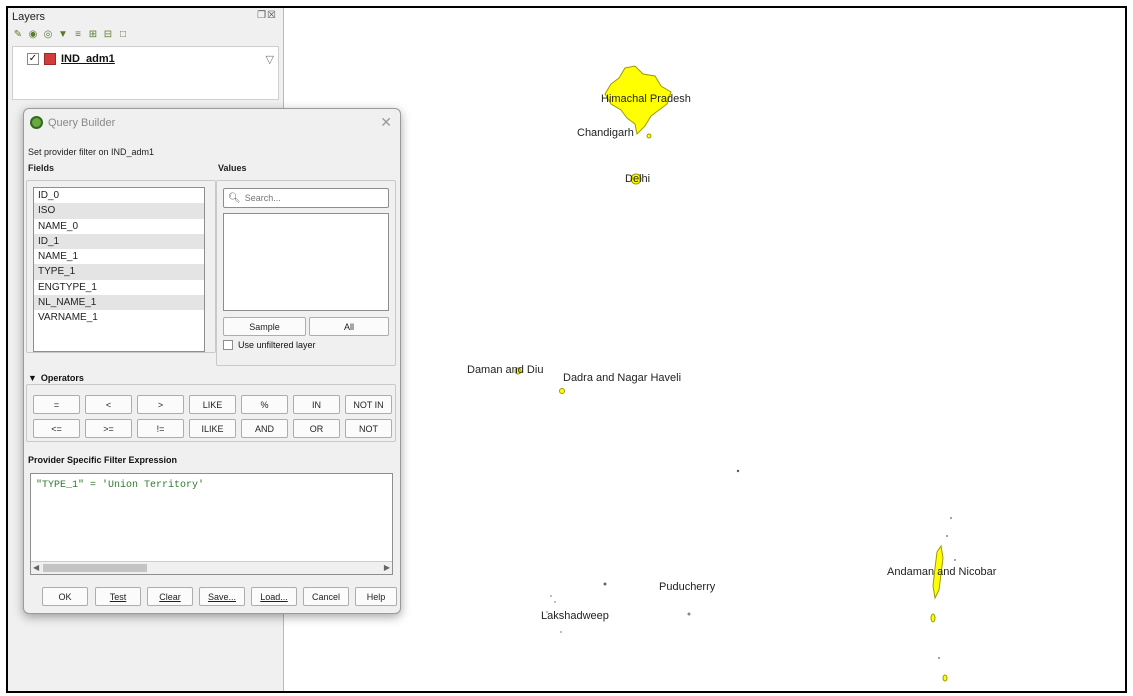 This screenshot has height=696, width=1133. I want to click on operator-button-ilike: ILIKE, so click(212, 428).